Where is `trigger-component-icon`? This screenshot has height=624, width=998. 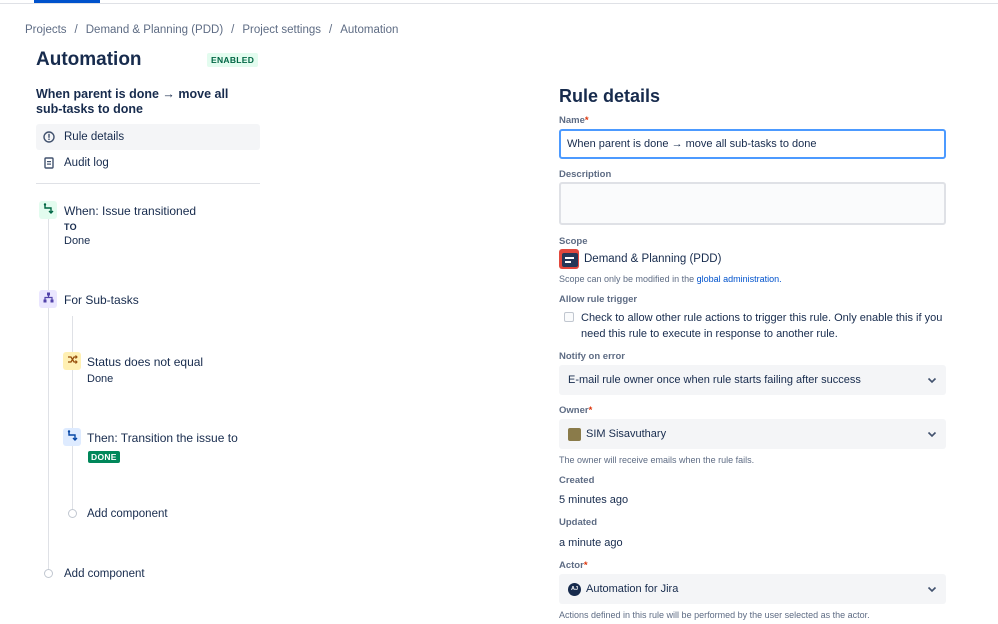 trigger-component-icon is located at coordinates (48, 210).